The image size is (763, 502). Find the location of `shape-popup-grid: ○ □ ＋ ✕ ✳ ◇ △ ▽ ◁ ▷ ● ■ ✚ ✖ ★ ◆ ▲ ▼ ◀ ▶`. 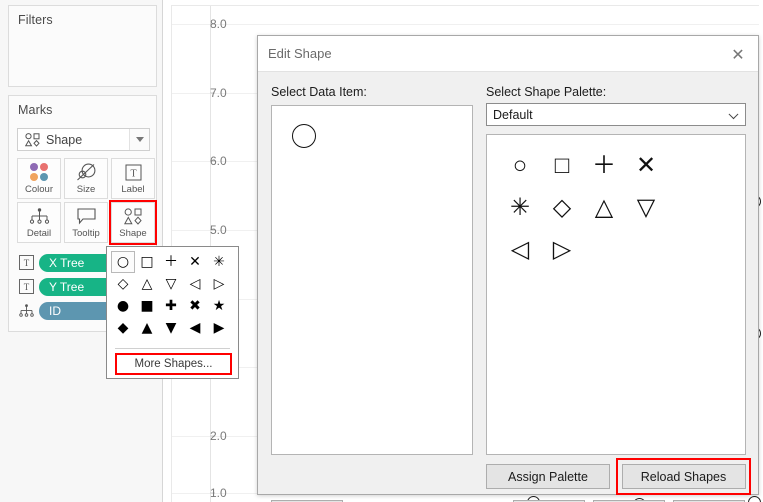

shape-popup-grid: ○ □ ＋ ✕ ✳ ◇ △ ▽ ◁ ▷ ● ■ ✚ ✖ ★ ◆ ▲ ▼ ◀ ▶ is located at coordinates (172, 293).